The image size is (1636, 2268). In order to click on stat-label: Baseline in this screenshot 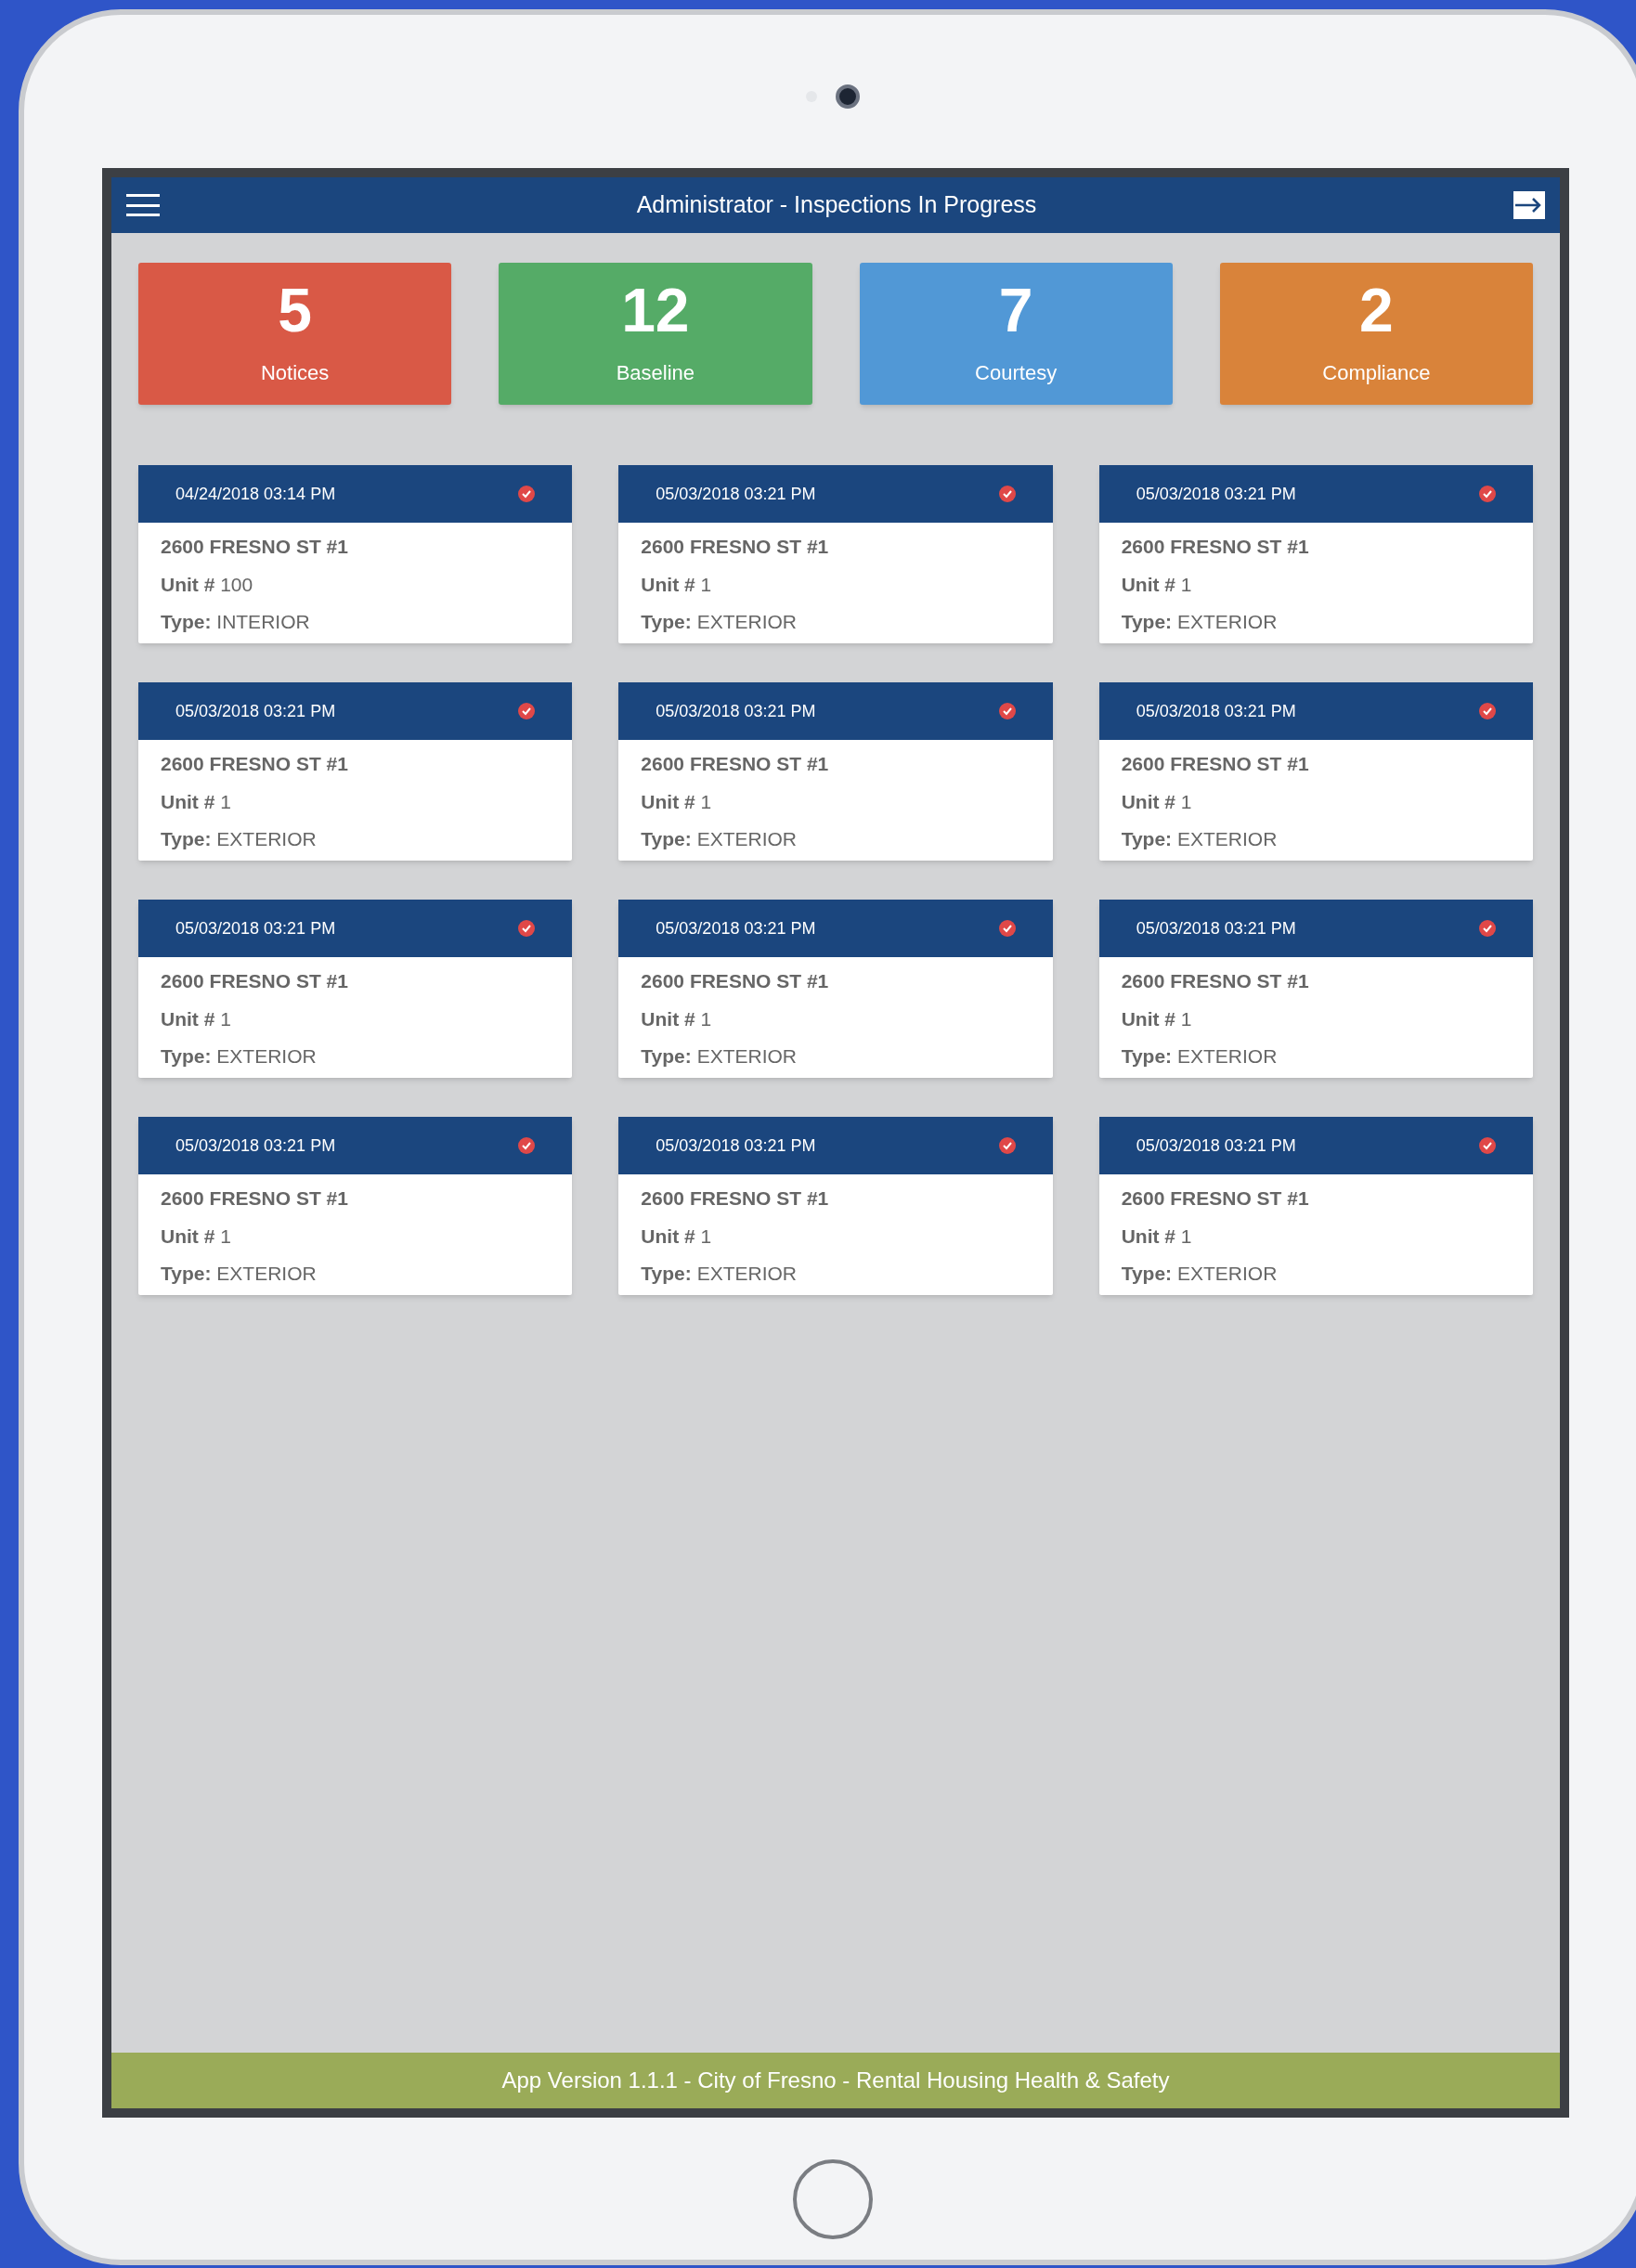, I will do `click(655, 373)`.